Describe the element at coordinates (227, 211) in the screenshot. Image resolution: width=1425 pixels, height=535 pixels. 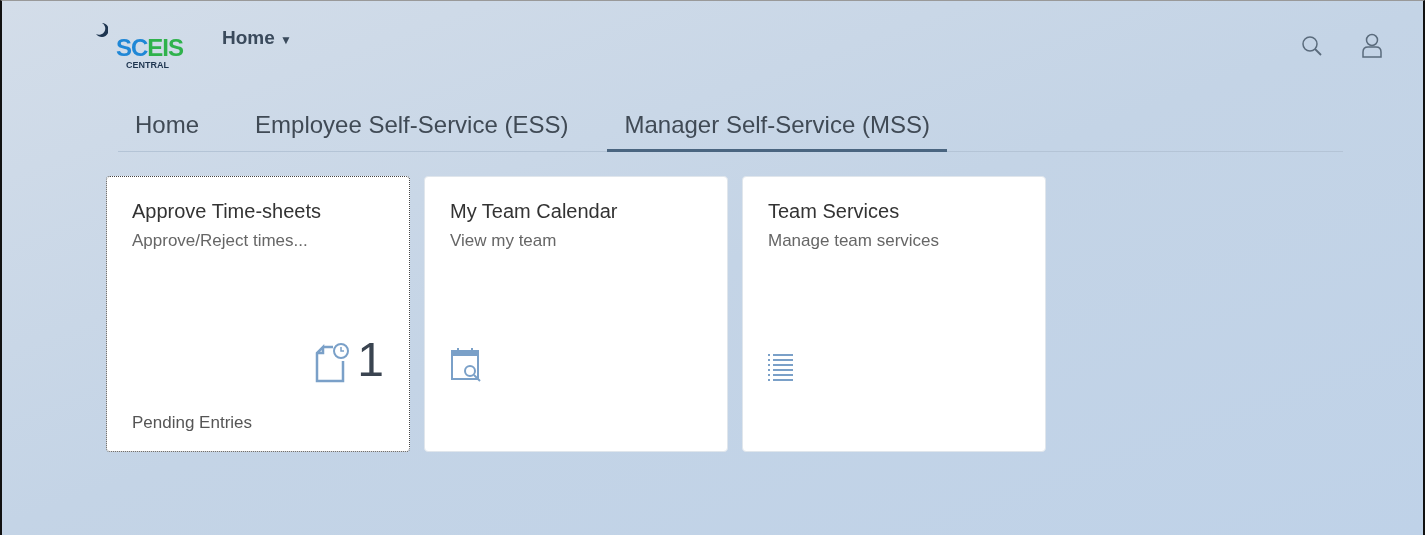
I see `tile-title: Approve Time-sheets` at that location.